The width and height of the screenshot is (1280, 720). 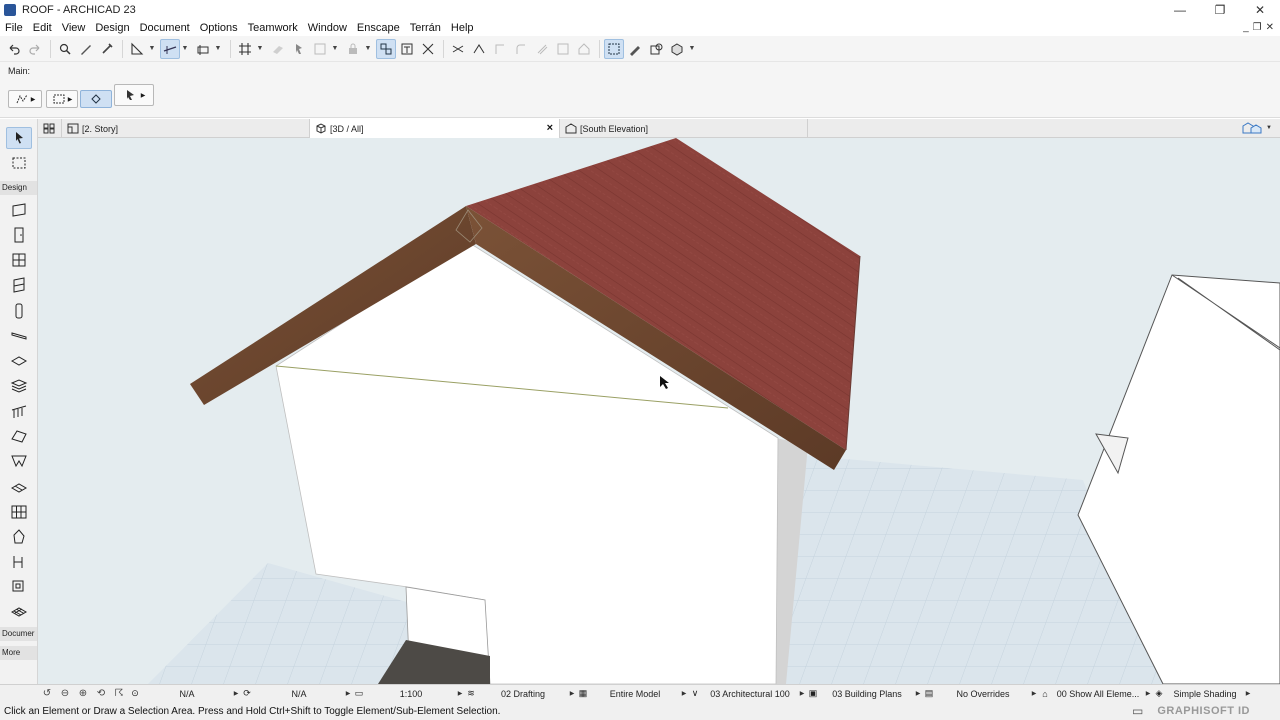 I want to click on stair-tool-icon, so click(x=19, y=386).